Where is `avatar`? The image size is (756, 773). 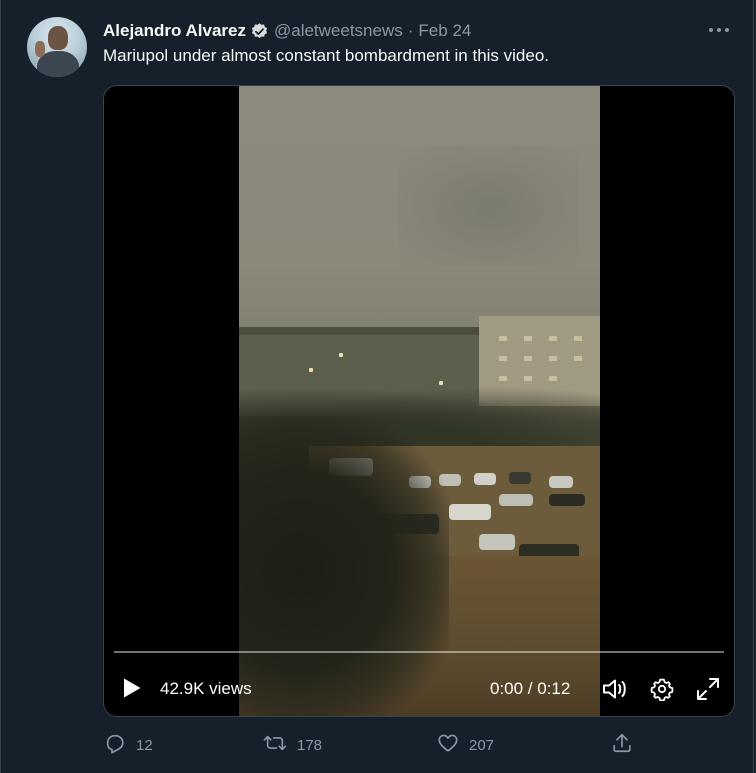
avatar is located at coordinates (57, 47).